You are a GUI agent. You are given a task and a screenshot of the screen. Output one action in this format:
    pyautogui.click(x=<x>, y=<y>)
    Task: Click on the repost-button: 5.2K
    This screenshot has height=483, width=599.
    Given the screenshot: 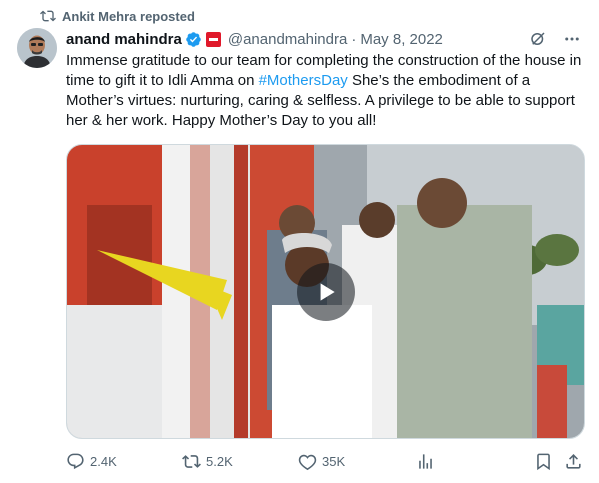 What is the action you would take?
    pyautogui.click(x=207, y=461)
    